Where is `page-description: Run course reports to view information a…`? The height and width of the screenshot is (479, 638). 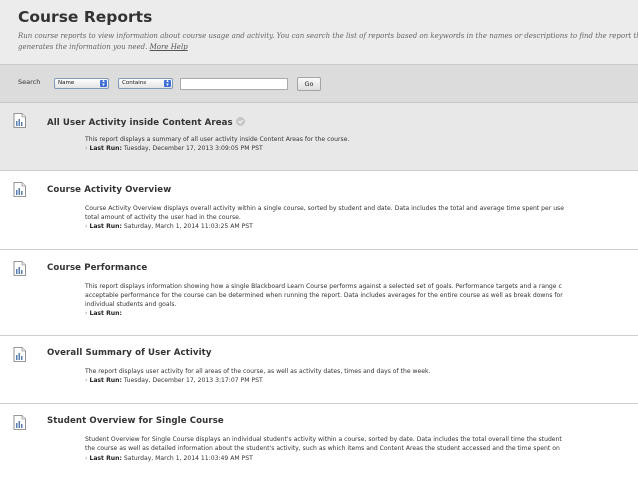 page-description: Run course reports to view information a… is located at coordinates (328, 42).